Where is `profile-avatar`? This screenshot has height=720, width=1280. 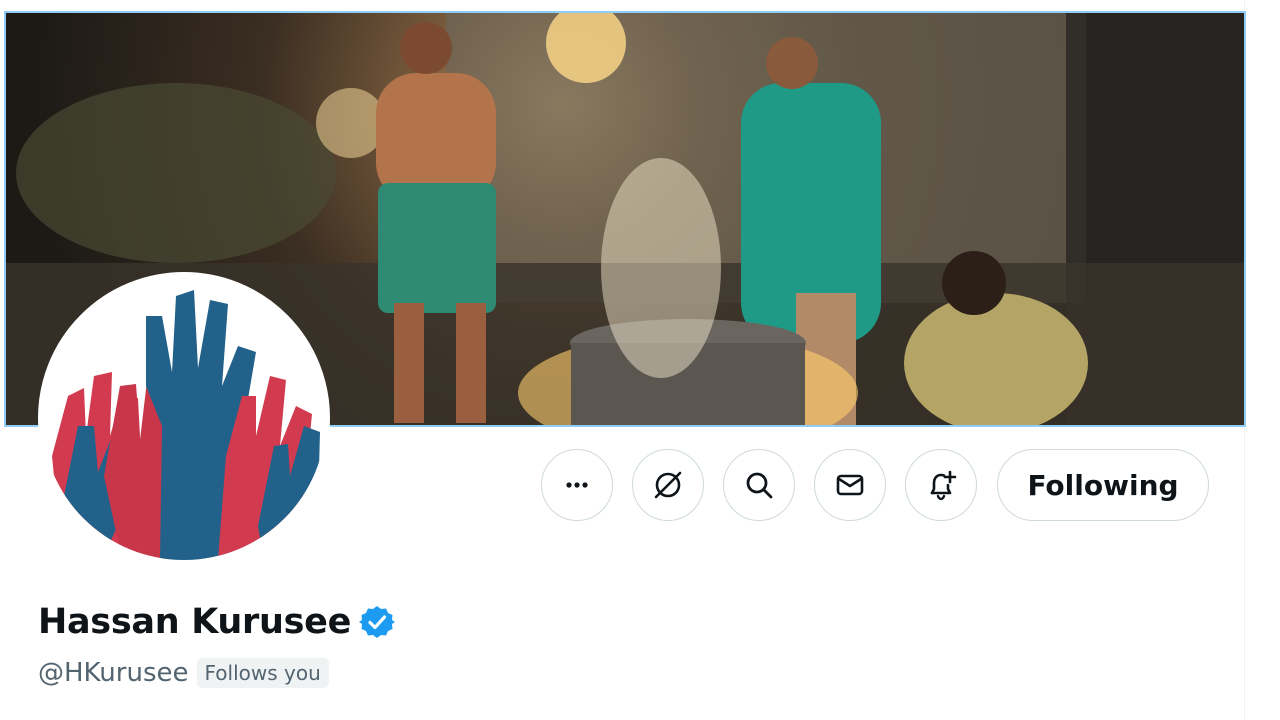
profile-avatar is located at coordinates (184, 418).